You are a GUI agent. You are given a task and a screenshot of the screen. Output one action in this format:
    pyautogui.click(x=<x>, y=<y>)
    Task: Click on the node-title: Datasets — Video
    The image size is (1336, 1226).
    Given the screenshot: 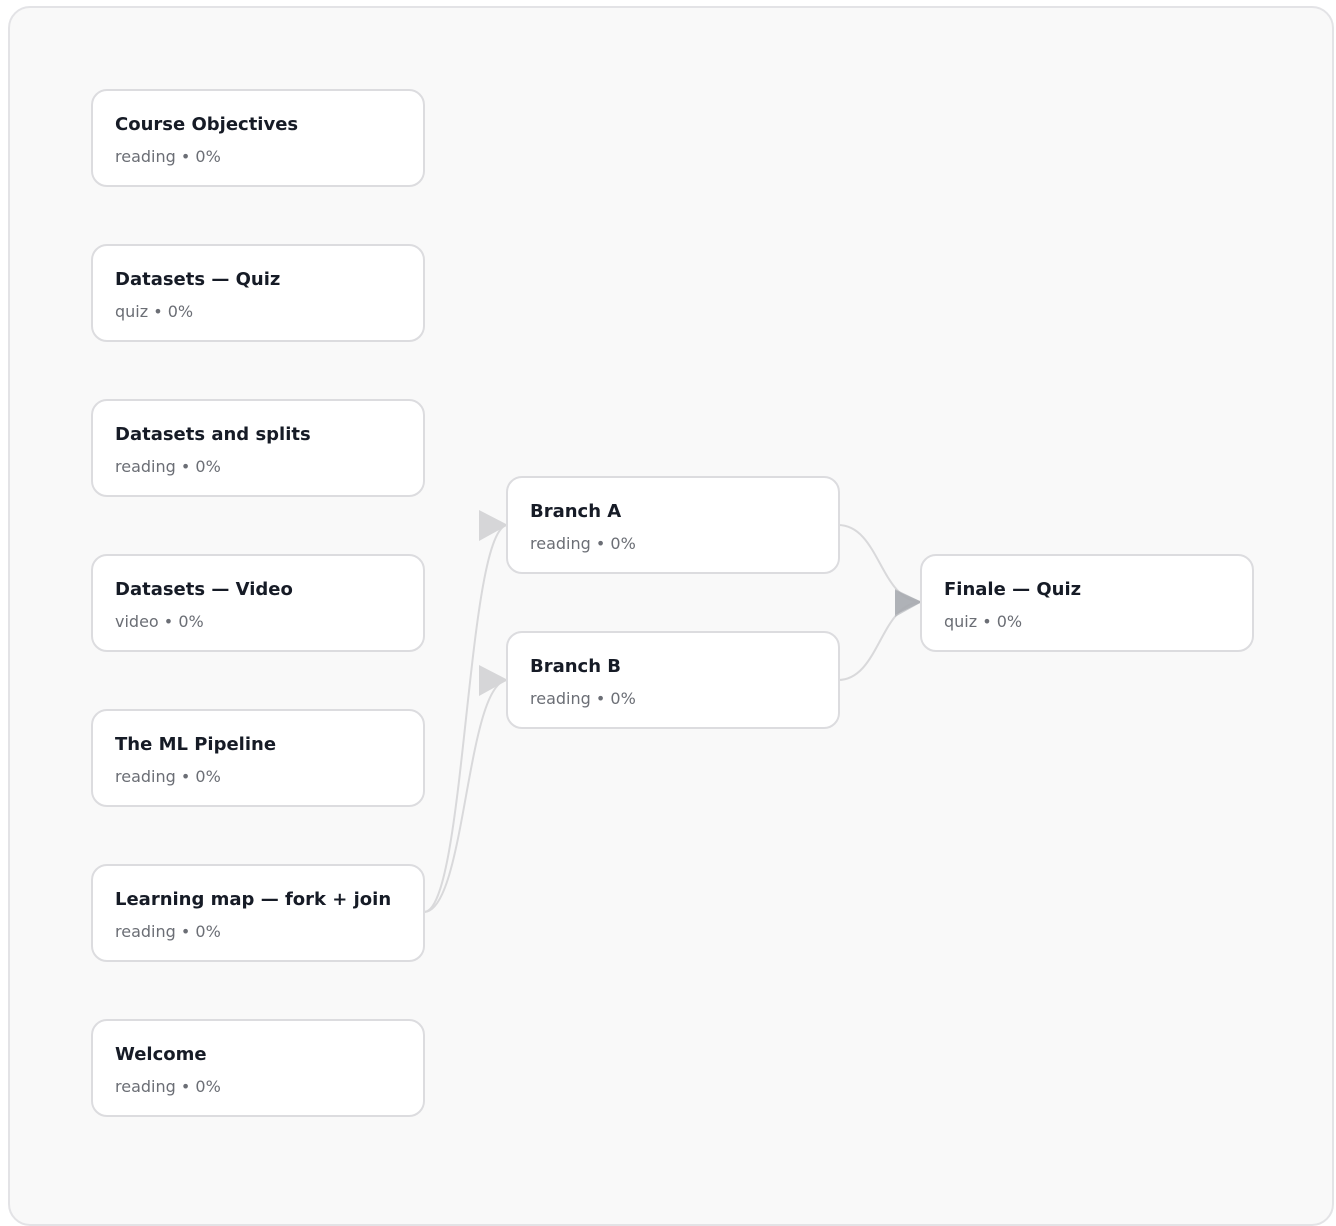 What is the action you would take?
    pyautogui.click(x=204, y=589)
    